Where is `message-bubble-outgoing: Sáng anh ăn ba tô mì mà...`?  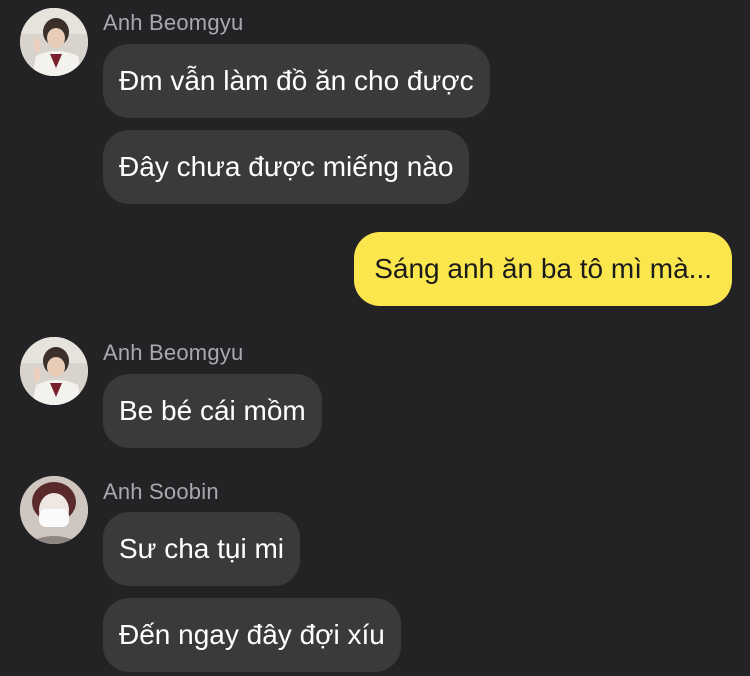
message-bubble-outgoing: Sáng anh ăn ba tô mì mà... is located at coordinates (543, 269).